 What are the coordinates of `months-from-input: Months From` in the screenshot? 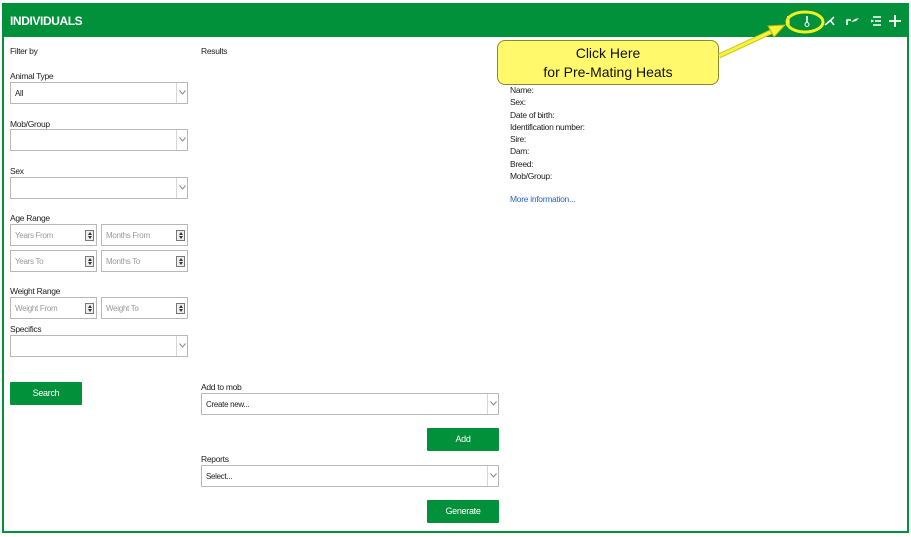 It's located at (144, 235).